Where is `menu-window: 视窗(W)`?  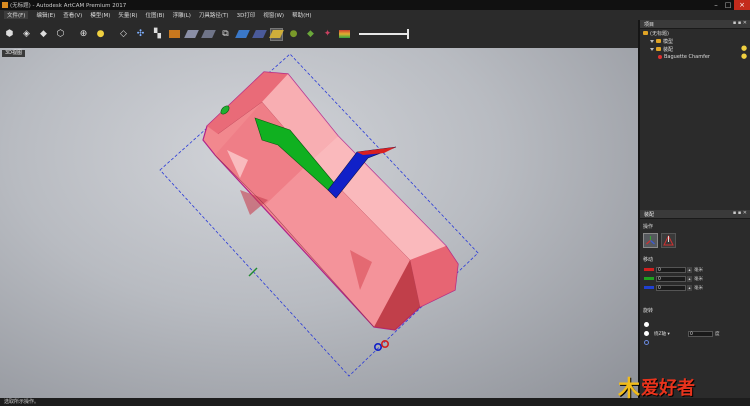 menu-window: 视窗(W) is located at coordinates (273, 15).